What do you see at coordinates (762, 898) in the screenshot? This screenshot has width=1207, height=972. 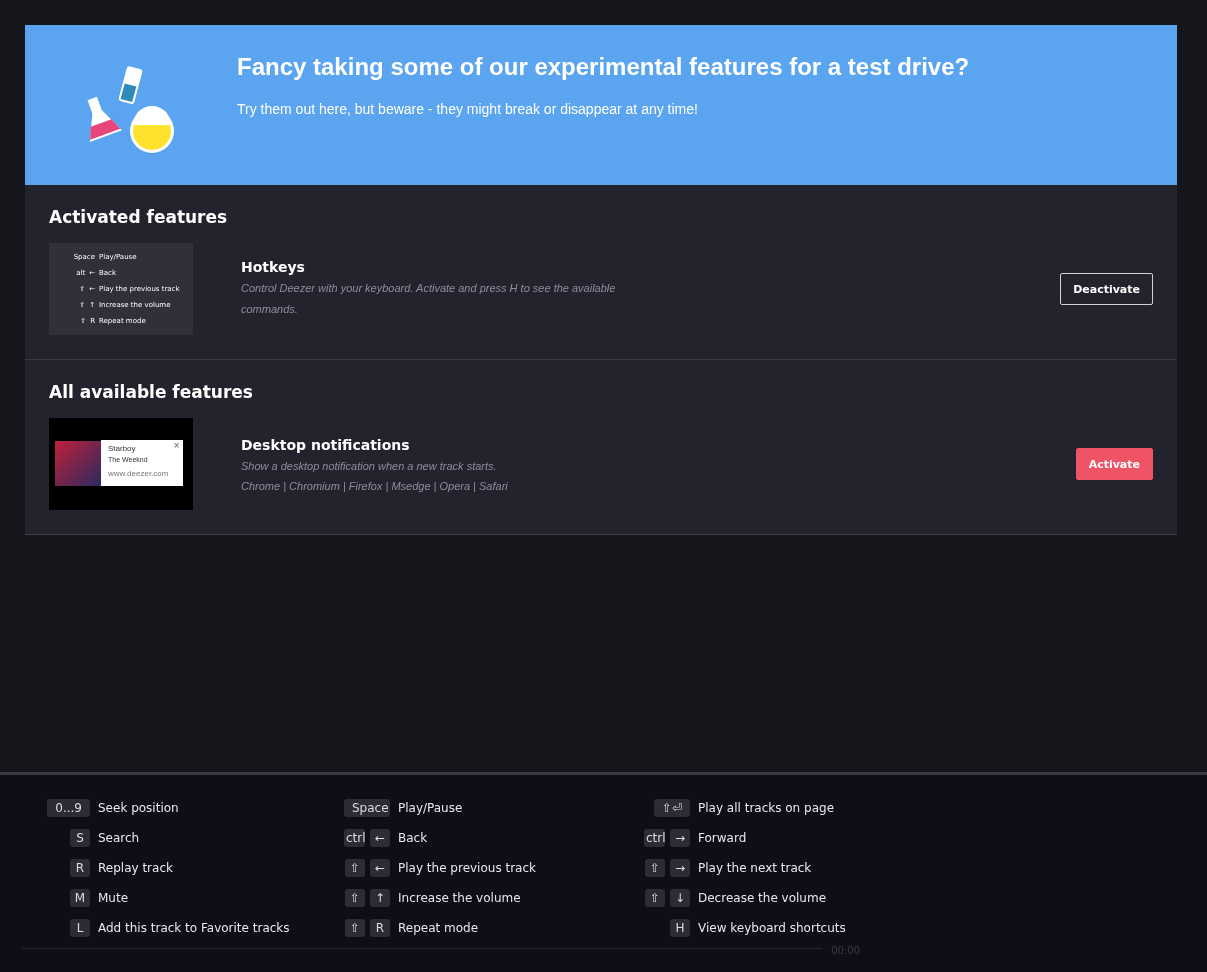 I see `shortcut-label: Decrease the volume` at bounding box center [762, 898].